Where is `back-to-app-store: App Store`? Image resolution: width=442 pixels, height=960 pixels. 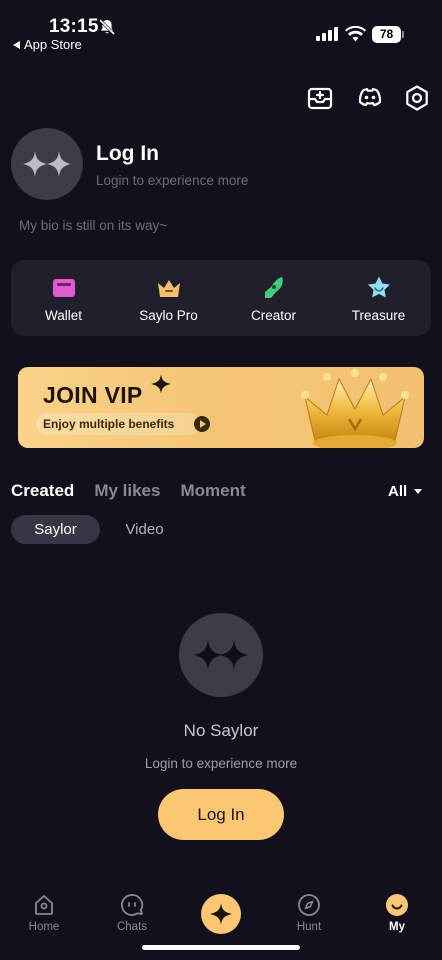 back-to-app-store: App Store is located at coordinates (47, 44).